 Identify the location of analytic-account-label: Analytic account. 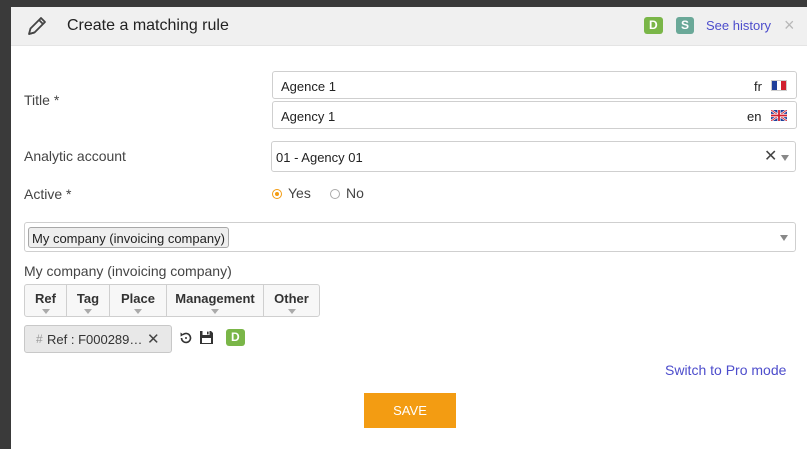
(75, 156).